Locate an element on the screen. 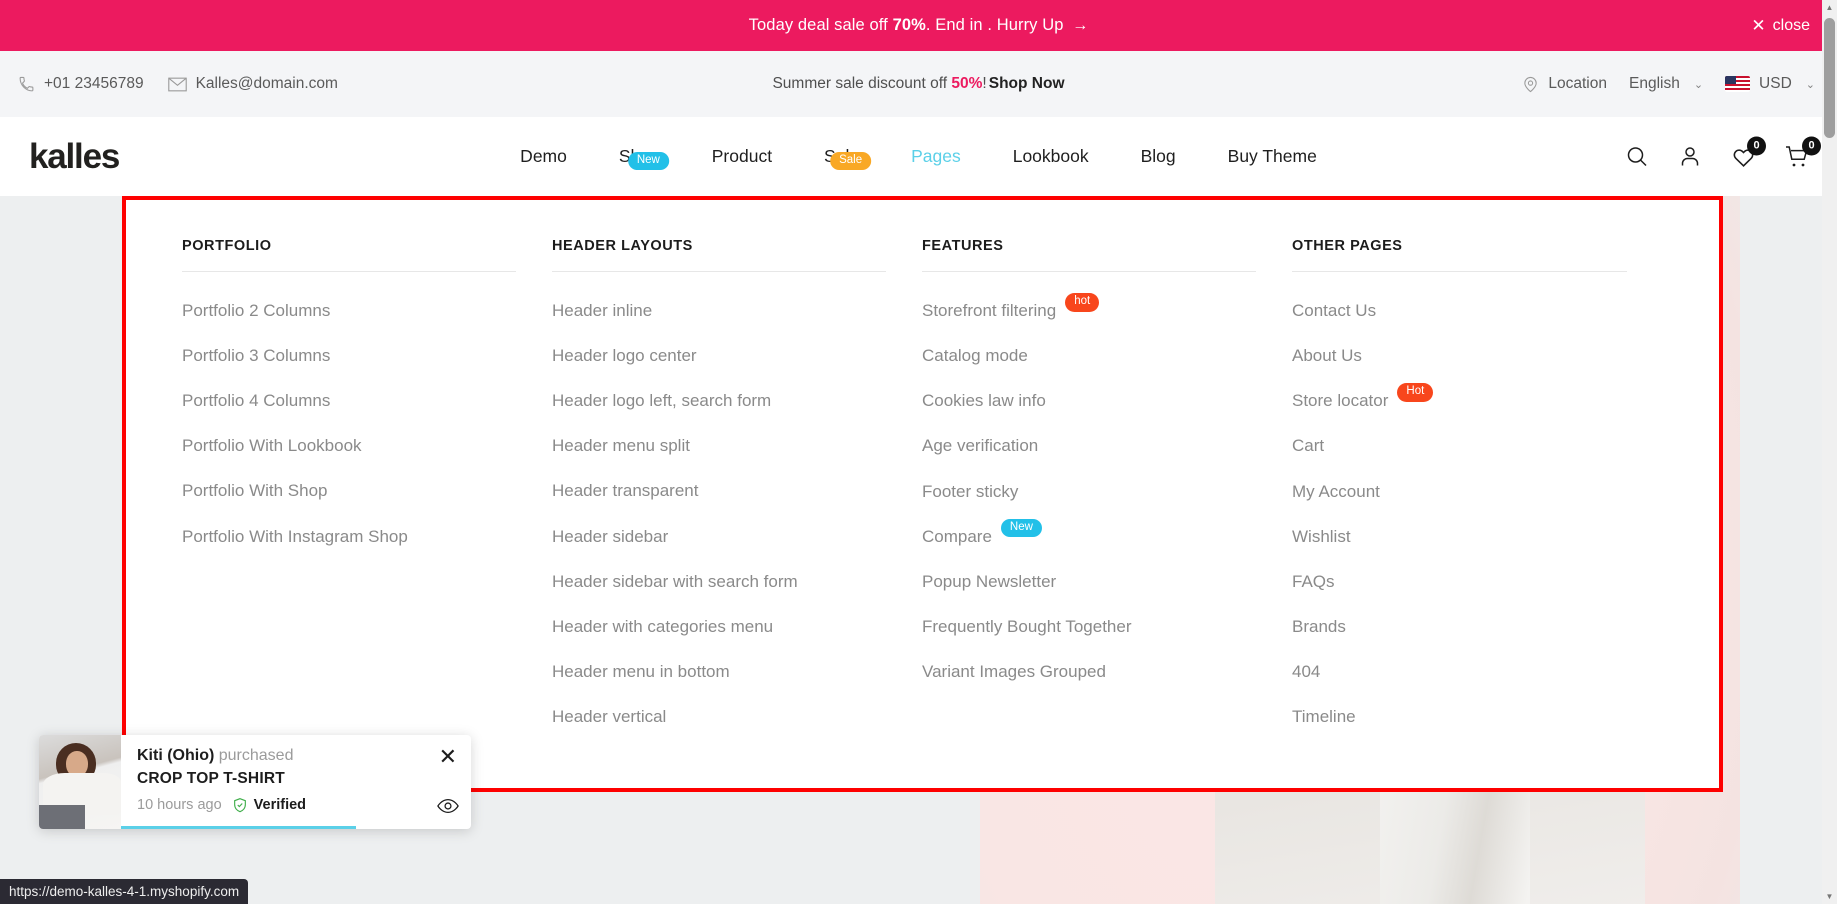 The image size is (1837, 904). mega-link-header-inline: Header inline is located at coordinates (719, 311).